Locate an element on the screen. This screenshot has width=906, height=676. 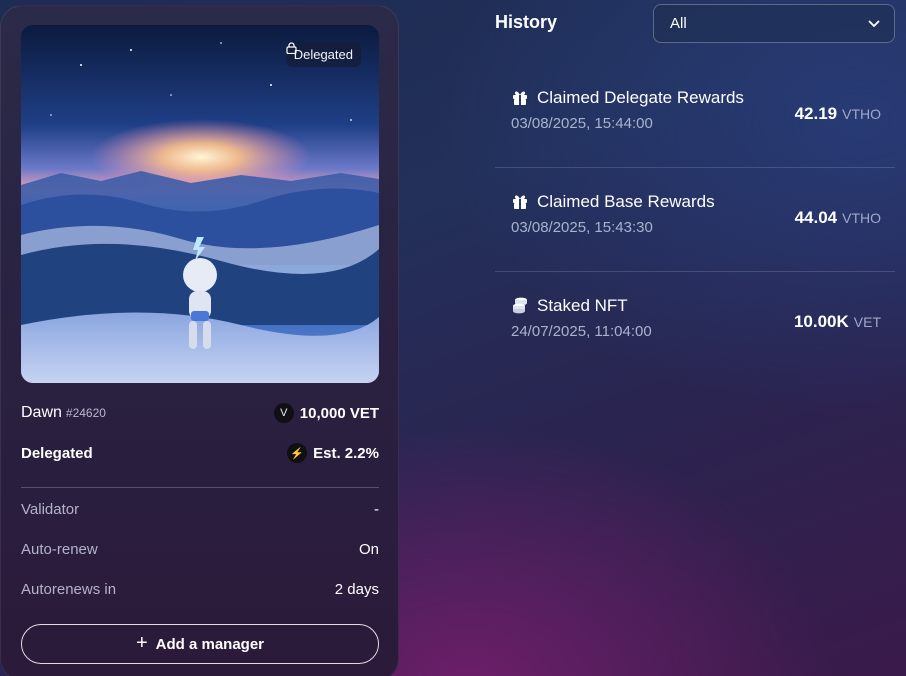
stake-amount: V 10,000 VET is located at coordinates (326, 413).